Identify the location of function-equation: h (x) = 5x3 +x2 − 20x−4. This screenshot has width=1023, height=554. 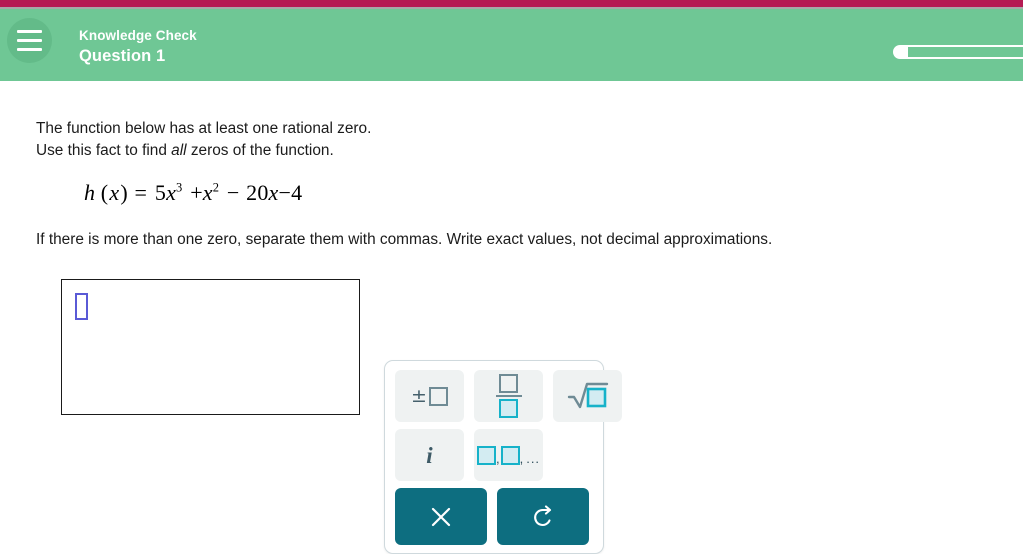
(193, 192).